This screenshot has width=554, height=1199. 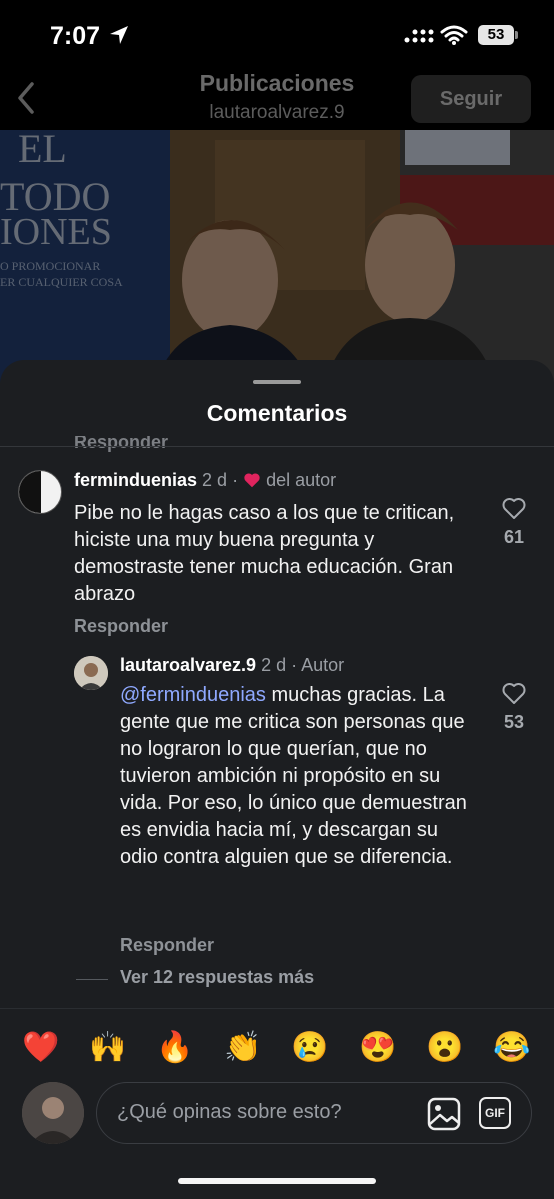 I want to click on comment-meta: ferminduenias 2 d · del autor, so click(x=205, y=480).